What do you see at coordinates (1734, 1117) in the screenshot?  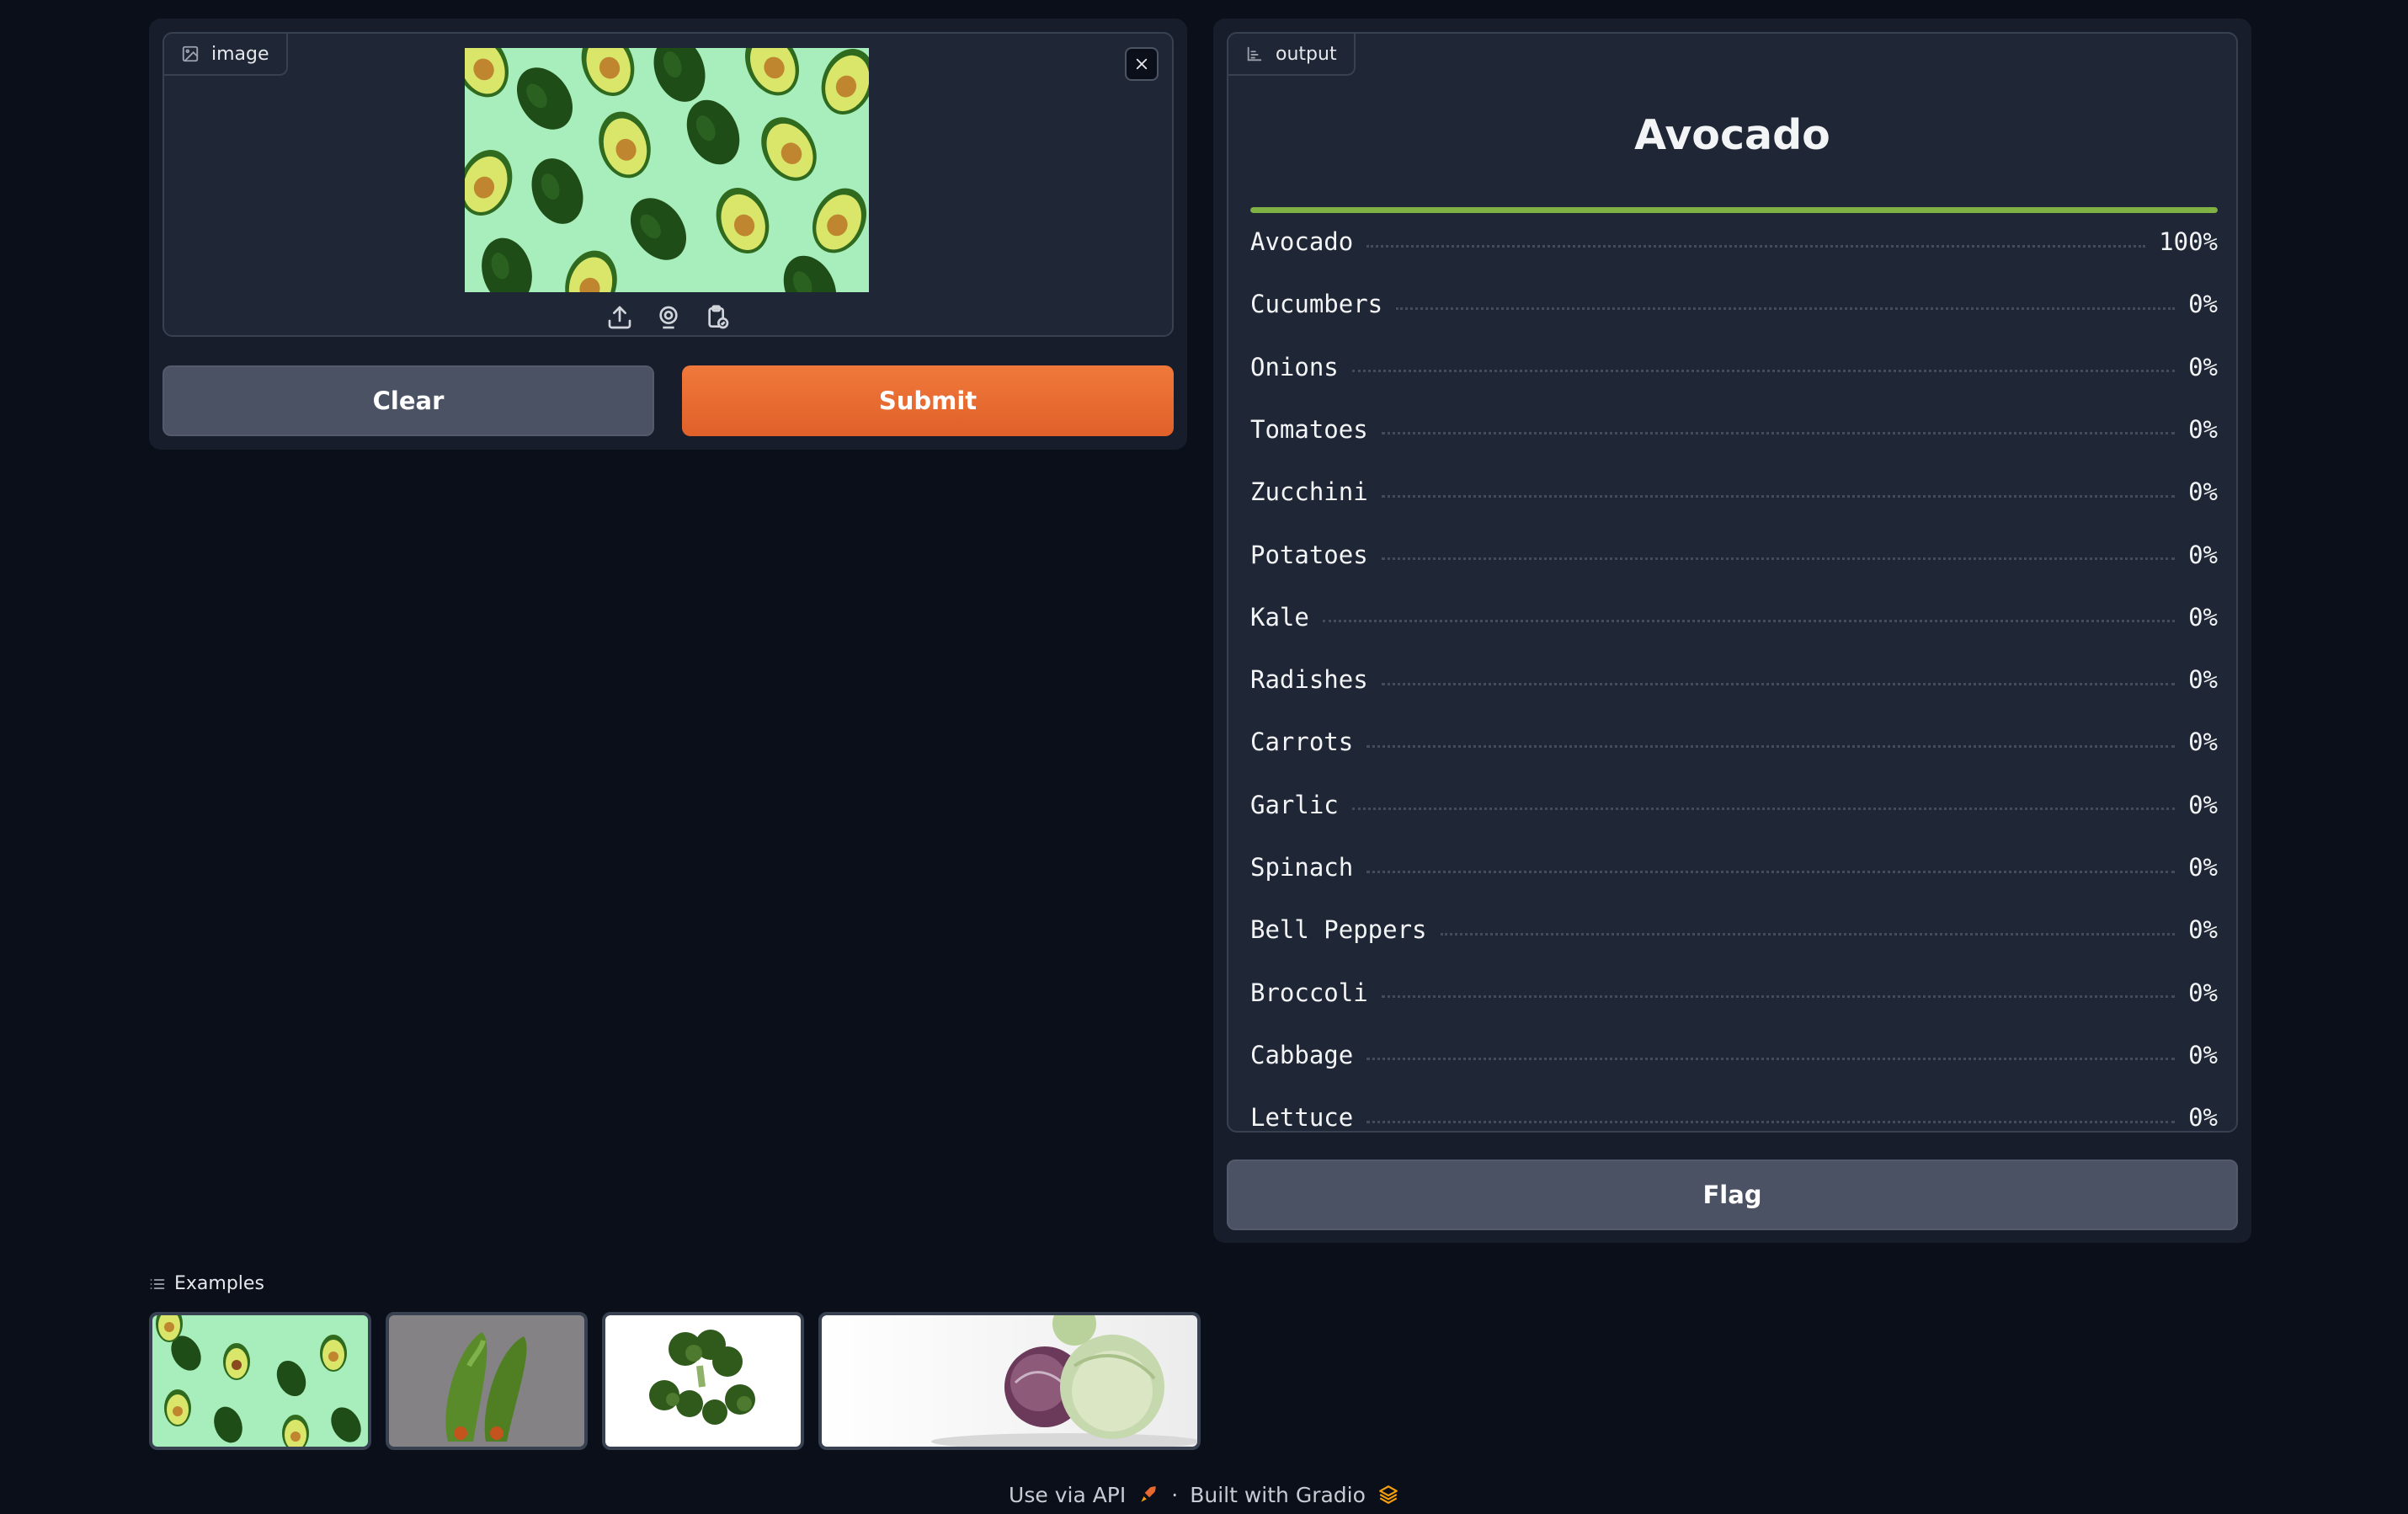 I see `confidence-row: Lettuce 0%` at bounding box center [1734, 1117].